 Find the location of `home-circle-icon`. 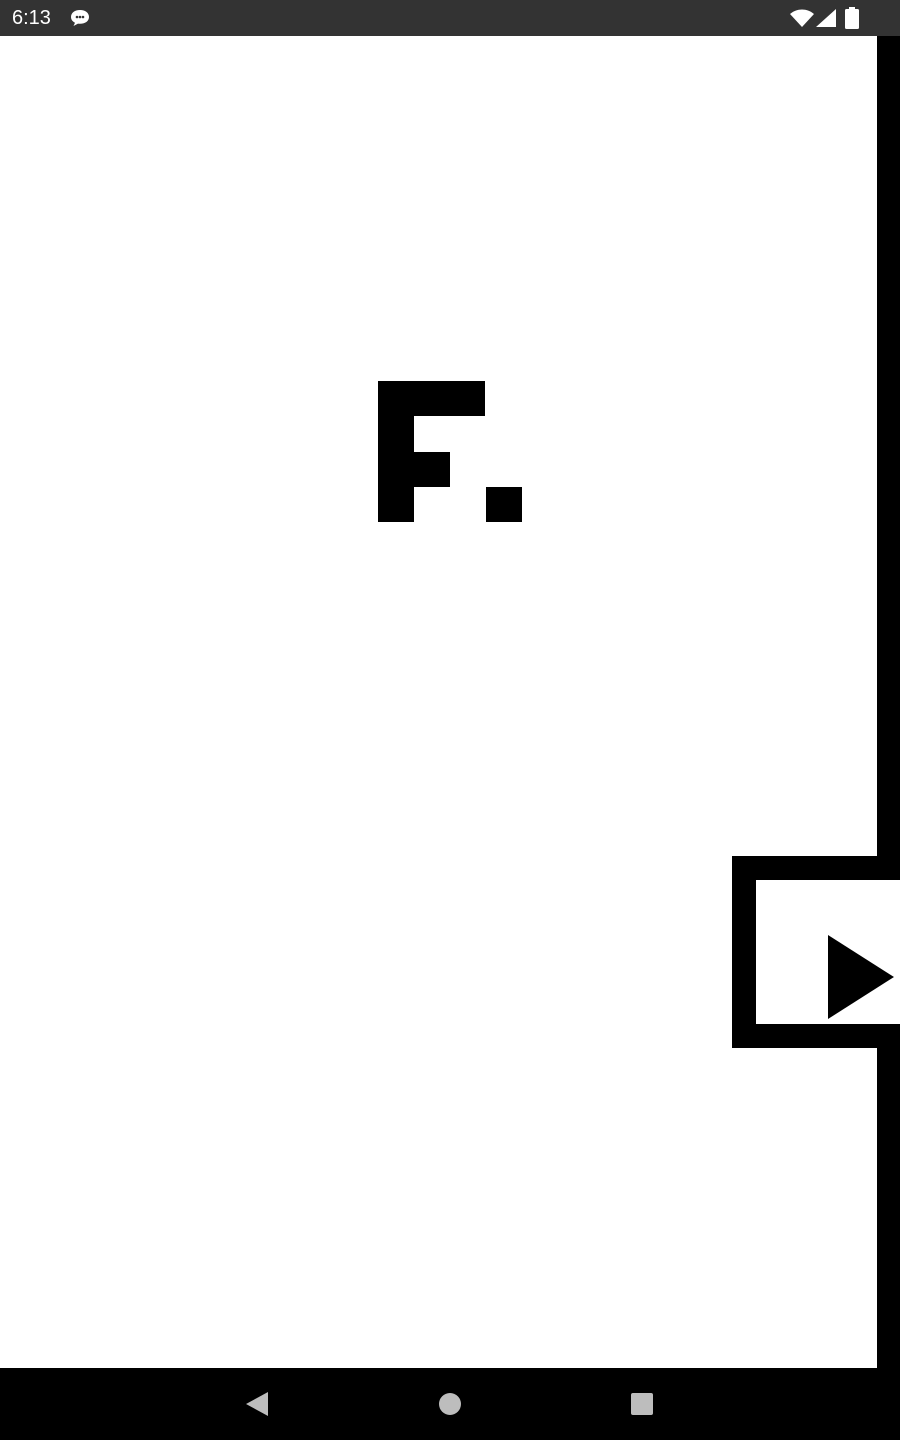

home-circle-icon is located at coordinates (450, 1404).